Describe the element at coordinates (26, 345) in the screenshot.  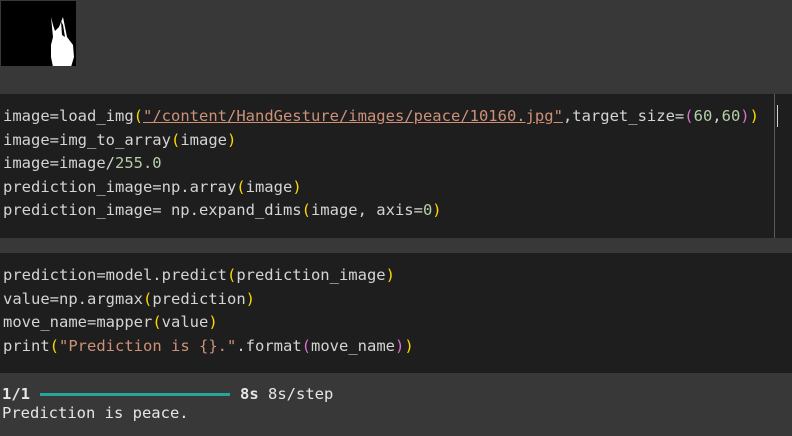
I see `code-token: print` at that location.